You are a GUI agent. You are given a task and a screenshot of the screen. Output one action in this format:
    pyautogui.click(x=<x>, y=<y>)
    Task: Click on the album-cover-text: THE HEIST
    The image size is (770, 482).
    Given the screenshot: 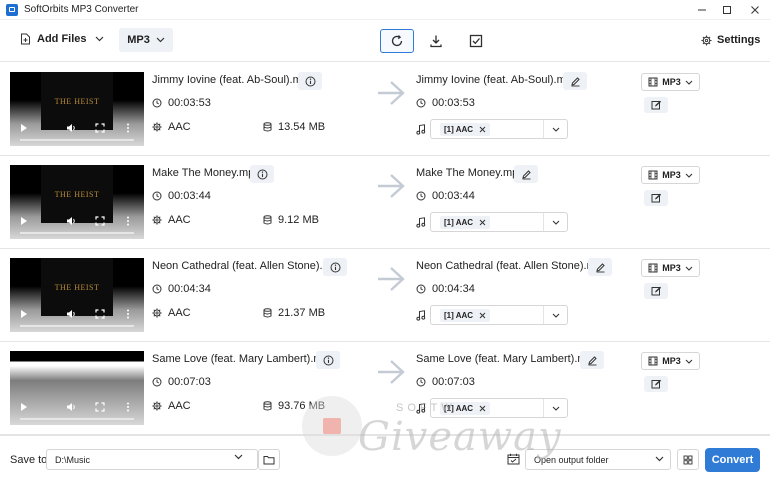 What is the action you would take?
    pyautogui.click(x=77, y=194)
    